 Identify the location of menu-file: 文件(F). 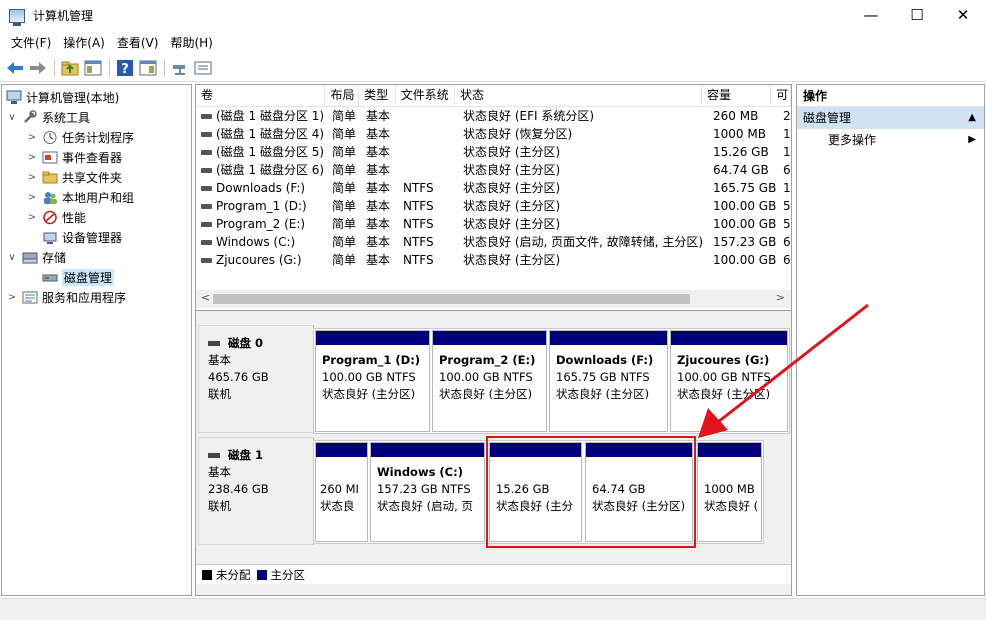
(31, 42).